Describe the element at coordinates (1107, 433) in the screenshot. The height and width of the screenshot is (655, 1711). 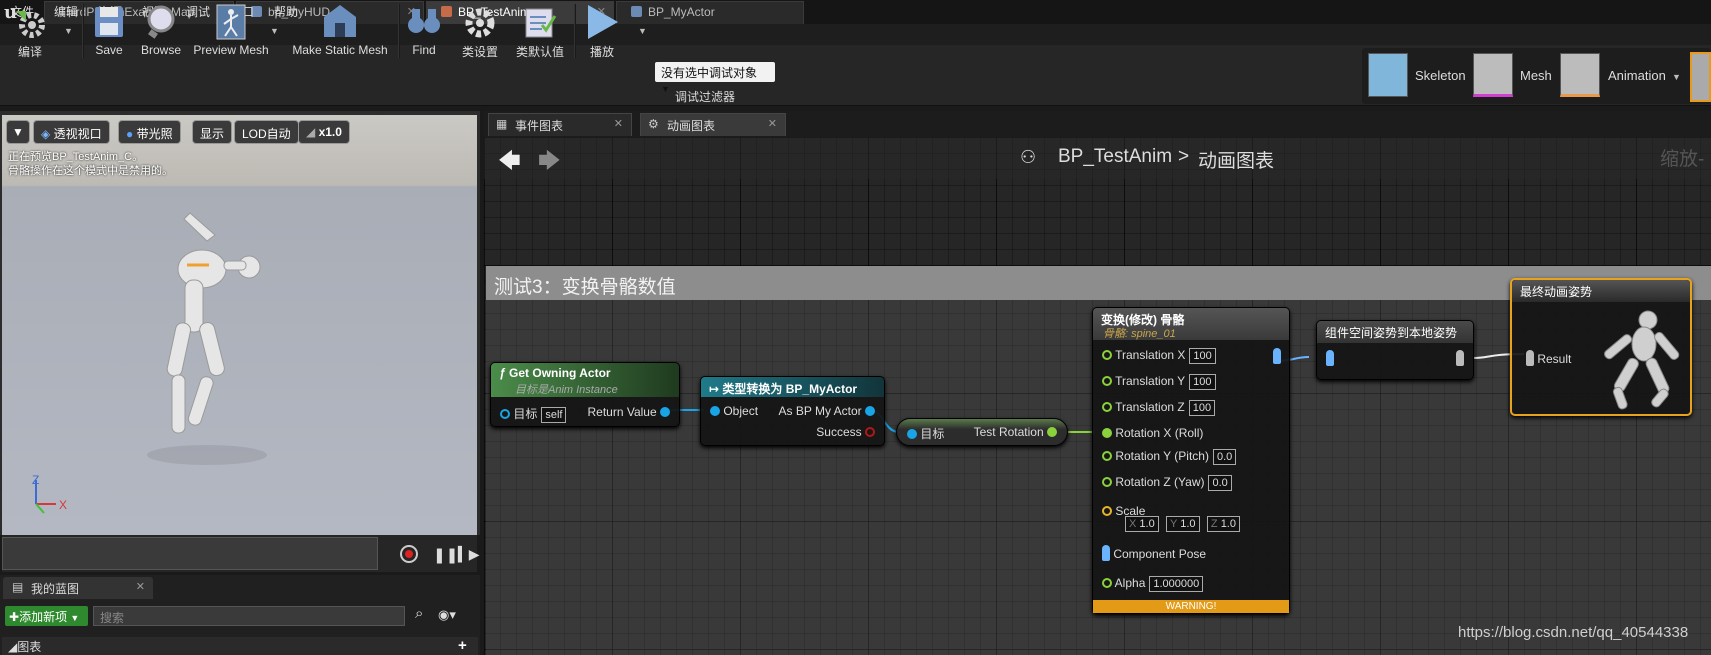
I see `float-pin-icon` at that location.